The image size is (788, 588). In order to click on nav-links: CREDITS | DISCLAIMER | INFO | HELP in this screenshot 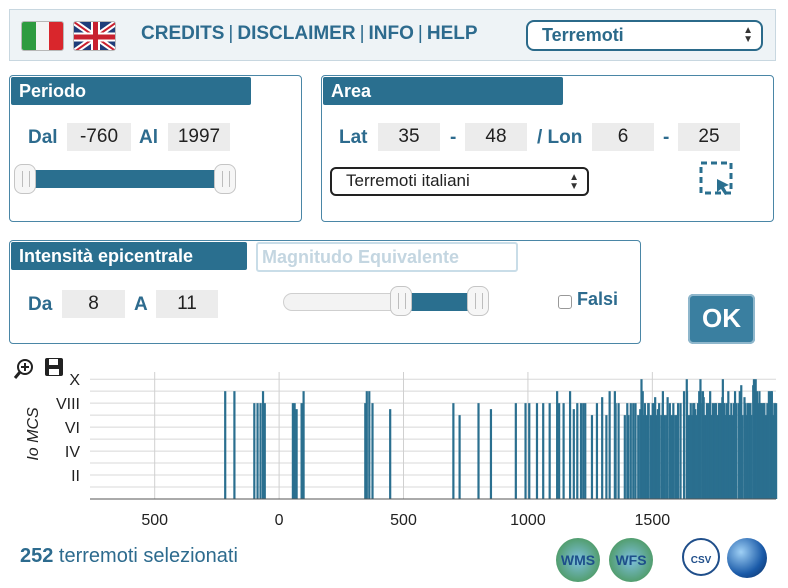, I will do `click(309, 34)`.